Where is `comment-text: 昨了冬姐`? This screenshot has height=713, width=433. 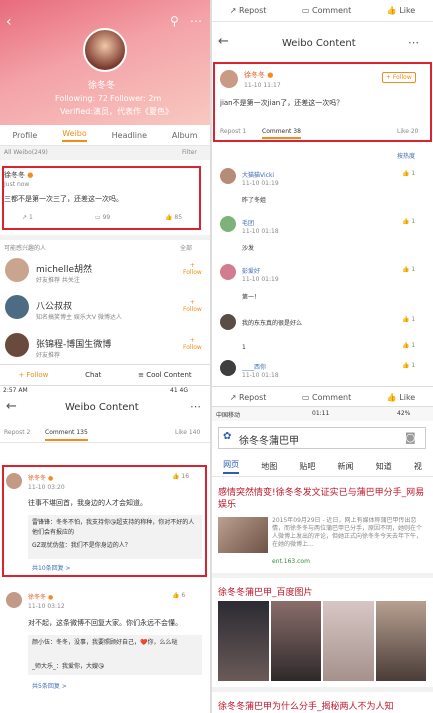
comment-text: 昨了冬姐 is located at coordinates (254, 200).